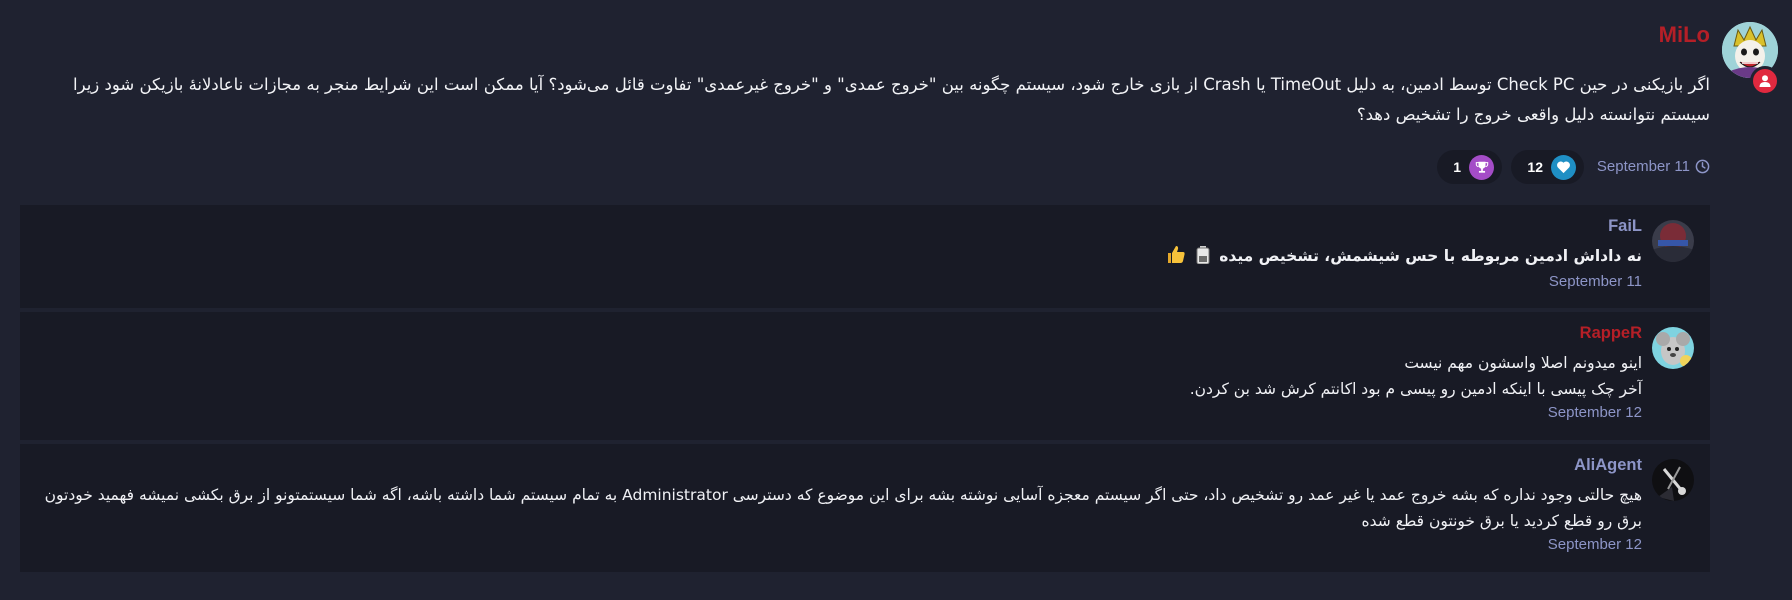 The height and width of the screenshot is (600, 1792). What do you see at coordinates (1595, 281) in the screenshot?
I see `reply-timestamp: September 11` at bounding box center [1595, 281].